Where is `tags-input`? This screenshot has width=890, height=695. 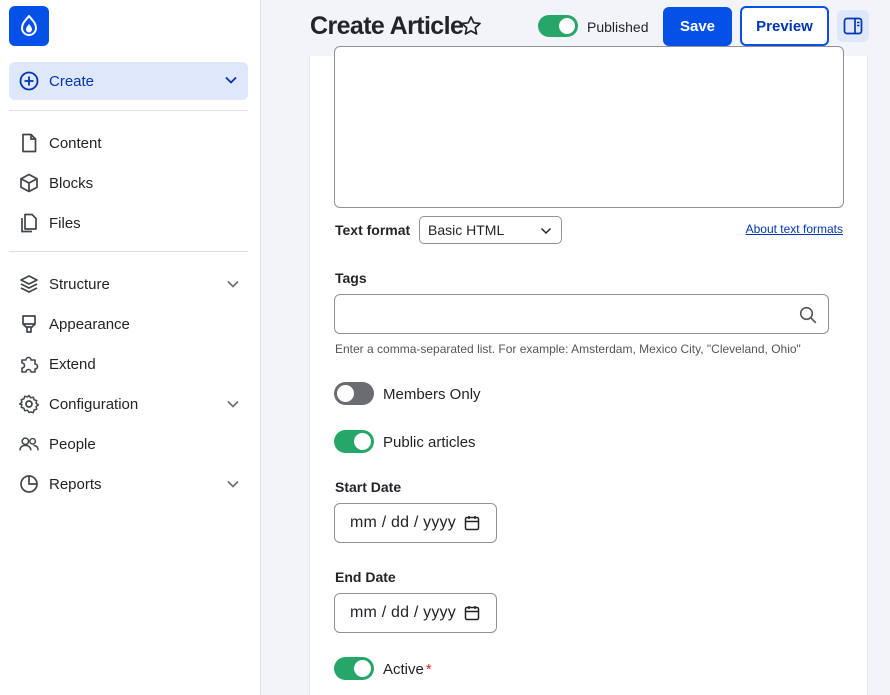
tags-input is located at coordinates (581, 314).